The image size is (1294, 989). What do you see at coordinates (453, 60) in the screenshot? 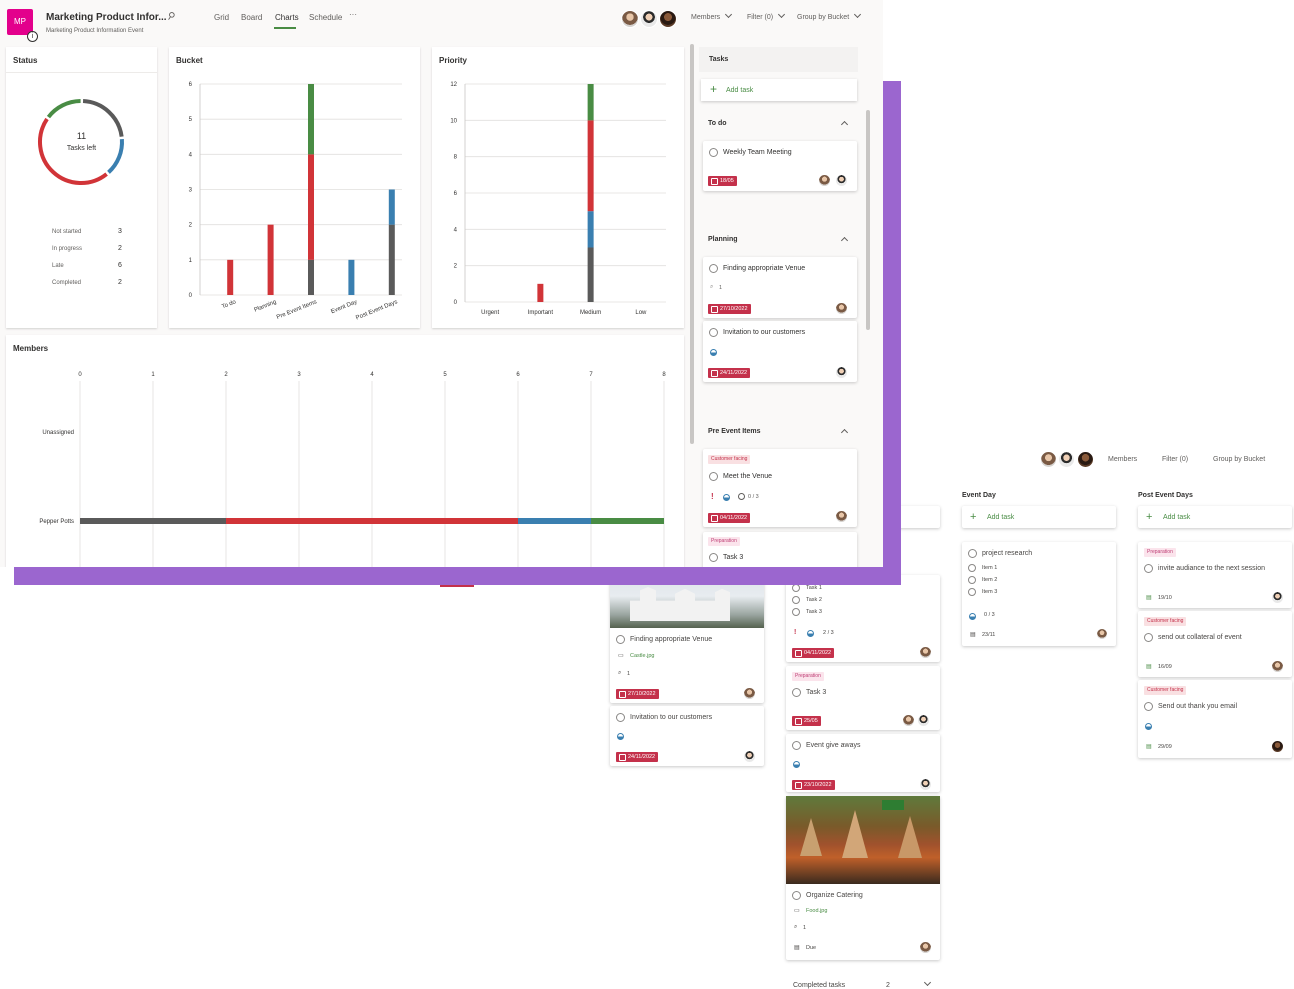
I see `priority-title: Priority` at bounding box center [453, 60].